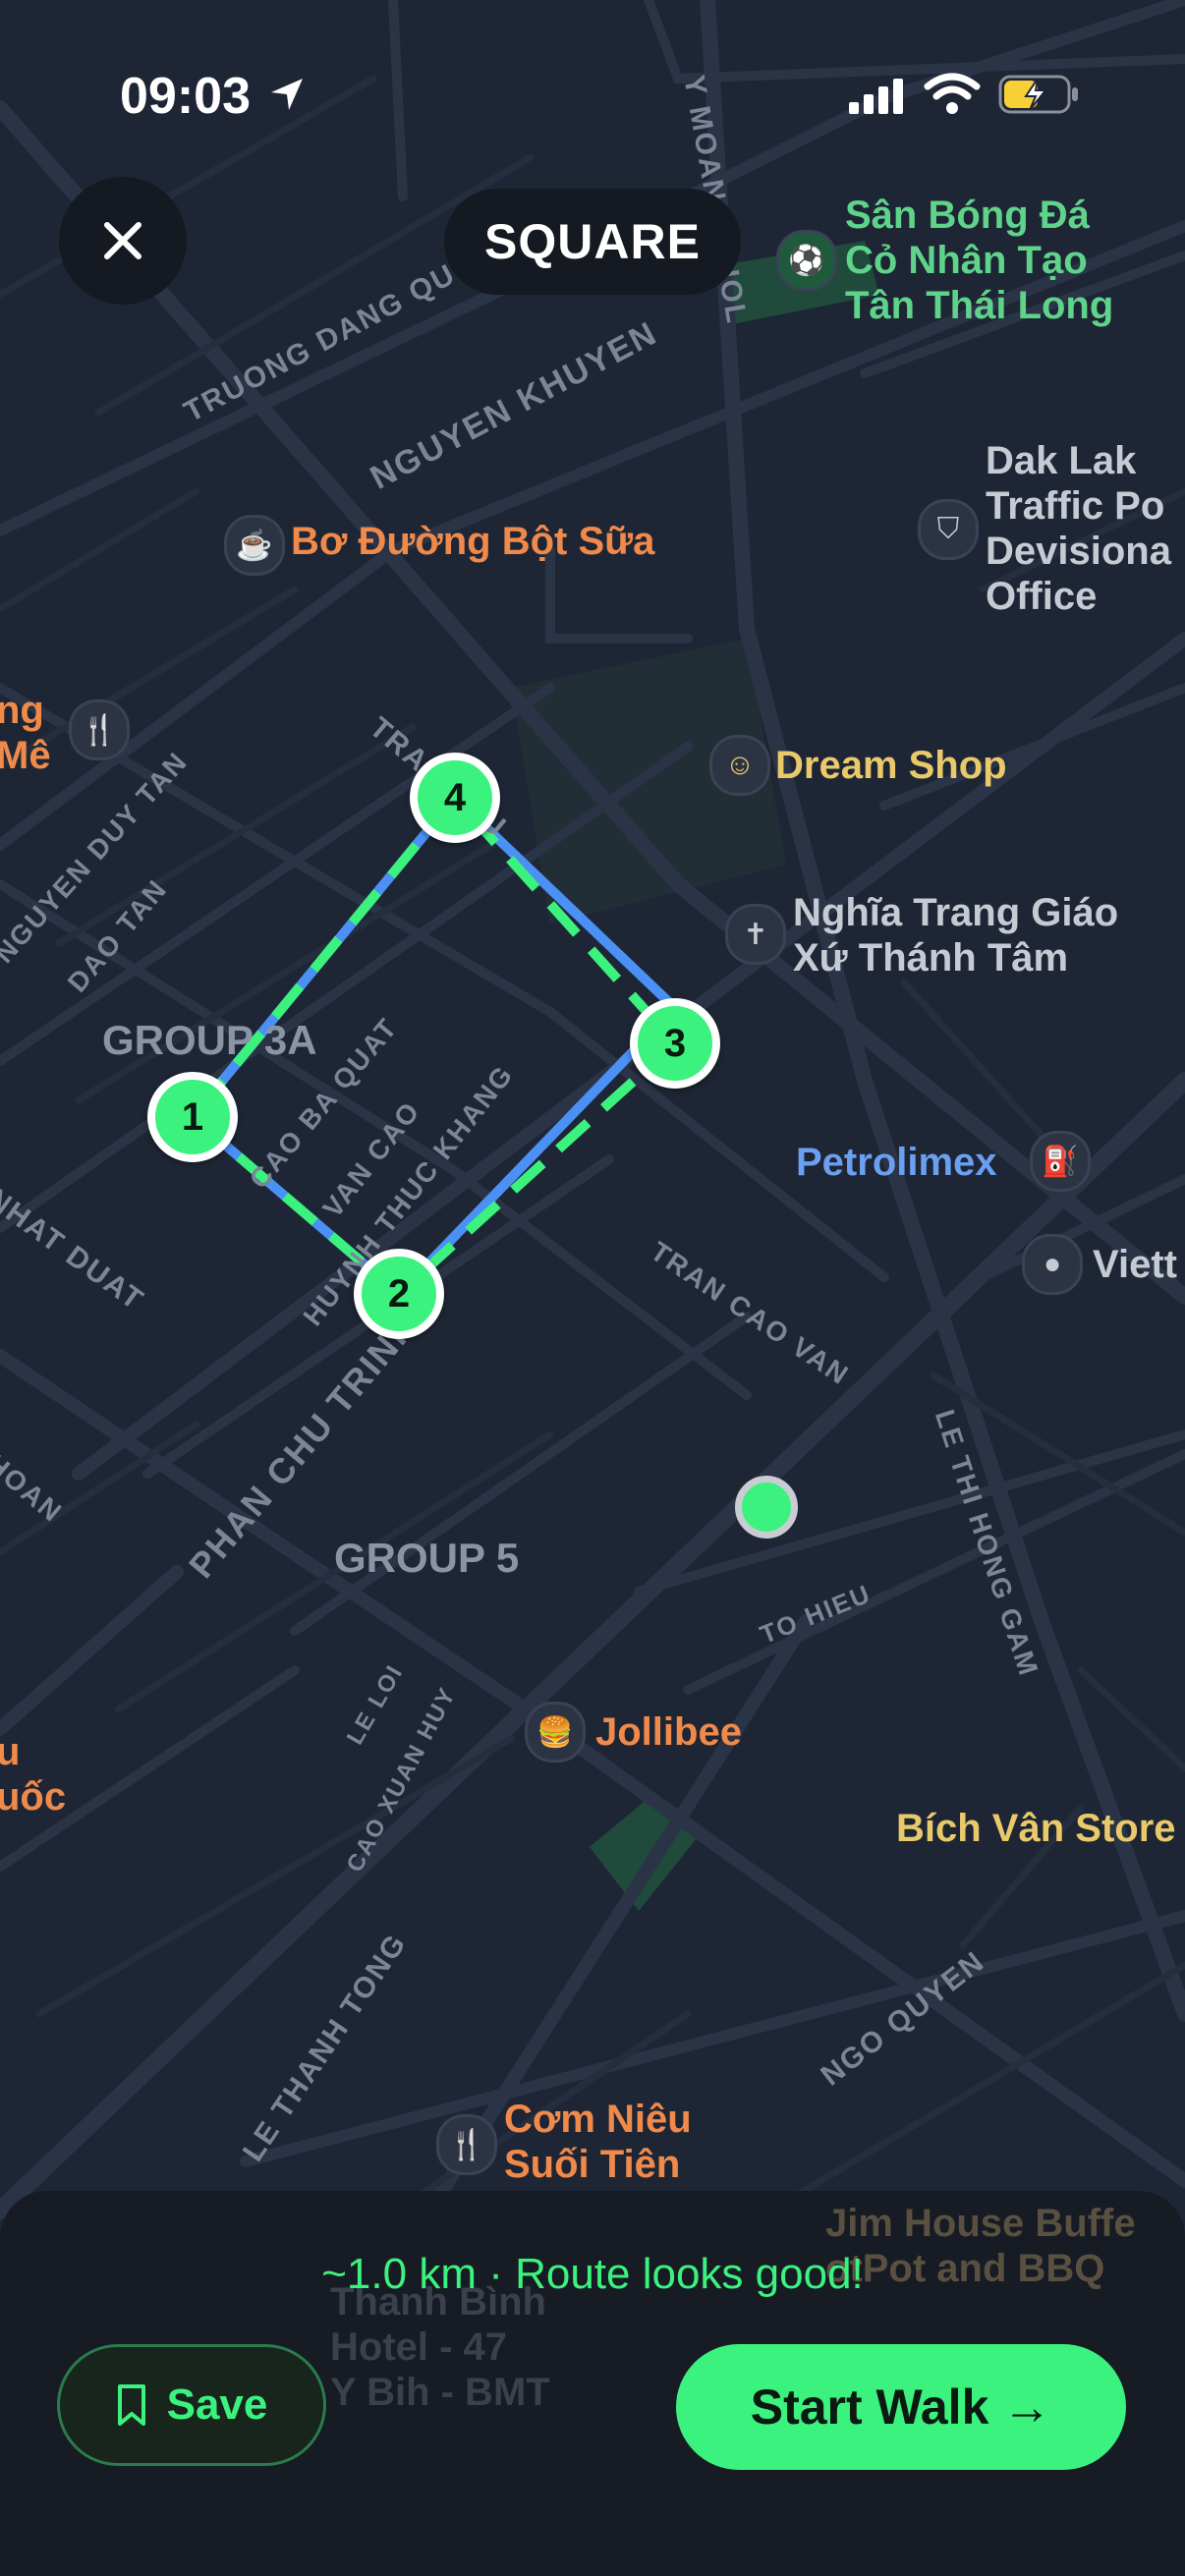 This screenshot has height=2576, width=1185. I want to click on start-walk-label: Start Walk →, so click(901, 2407).